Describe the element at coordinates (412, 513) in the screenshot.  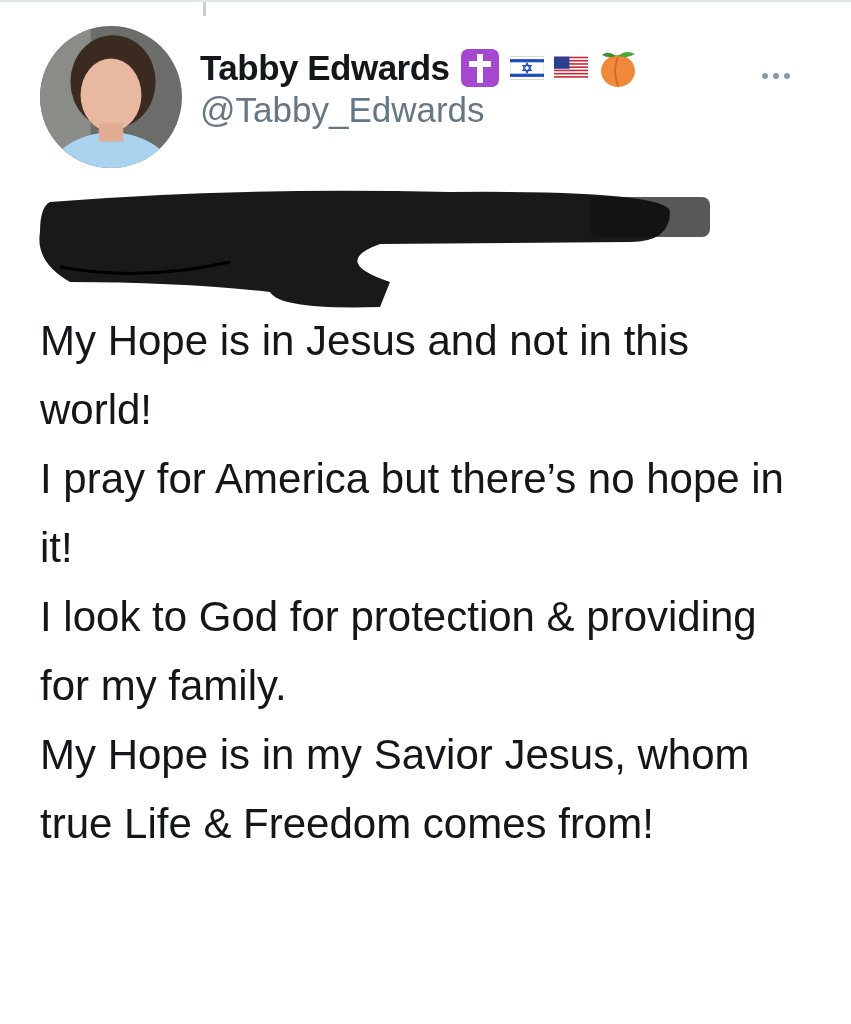
I see `tweet-text: I pray for America but there’s no hope in it!` at that location.